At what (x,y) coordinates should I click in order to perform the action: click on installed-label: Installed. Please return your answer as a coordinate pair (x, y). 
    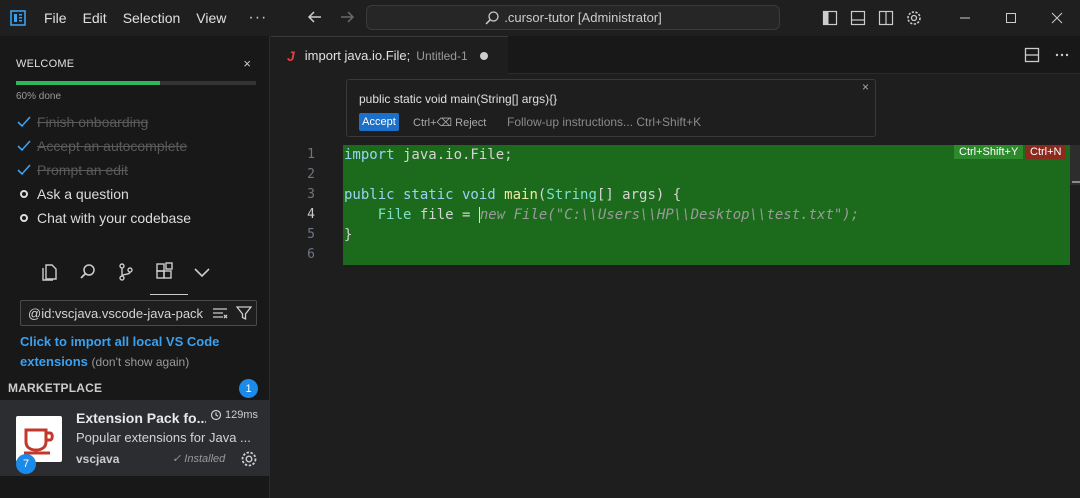
    Looking at the image, I should click on (205, 459).